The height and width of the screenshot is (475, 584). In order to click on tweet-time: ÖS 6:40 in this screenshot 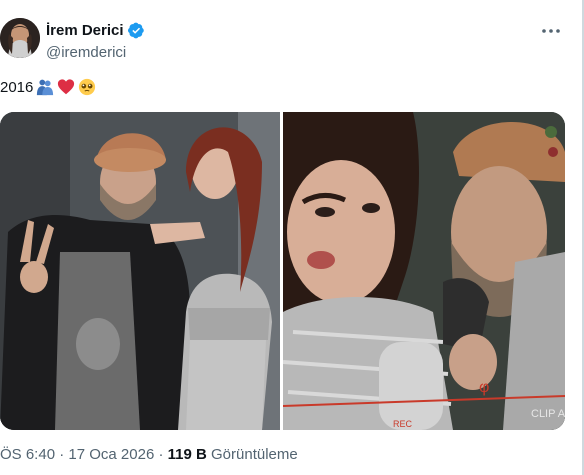, I will do `click(27, 454)`.